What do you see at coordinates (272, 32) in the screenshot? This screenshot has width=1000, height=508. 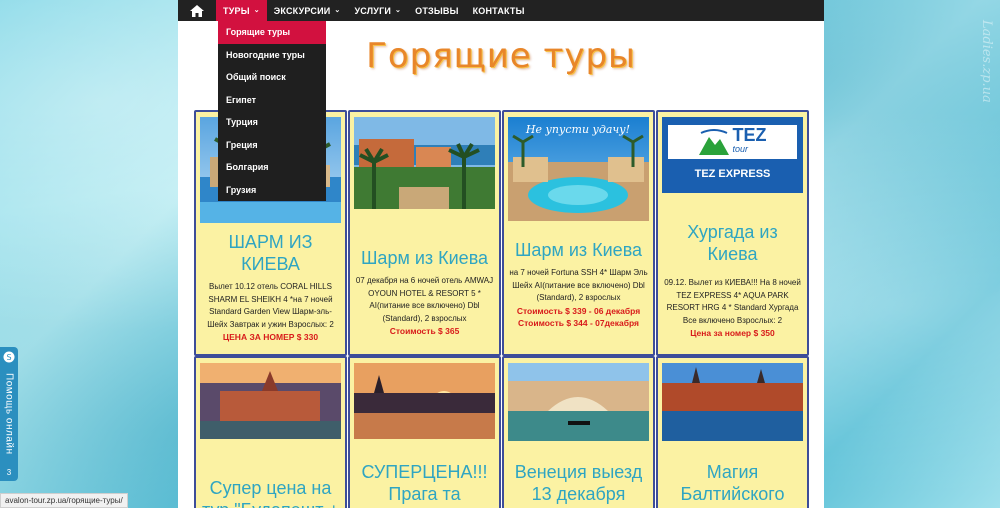 I see `dropdown-item-hot-tours: Горящие туры` at bounding box center [272, 32].